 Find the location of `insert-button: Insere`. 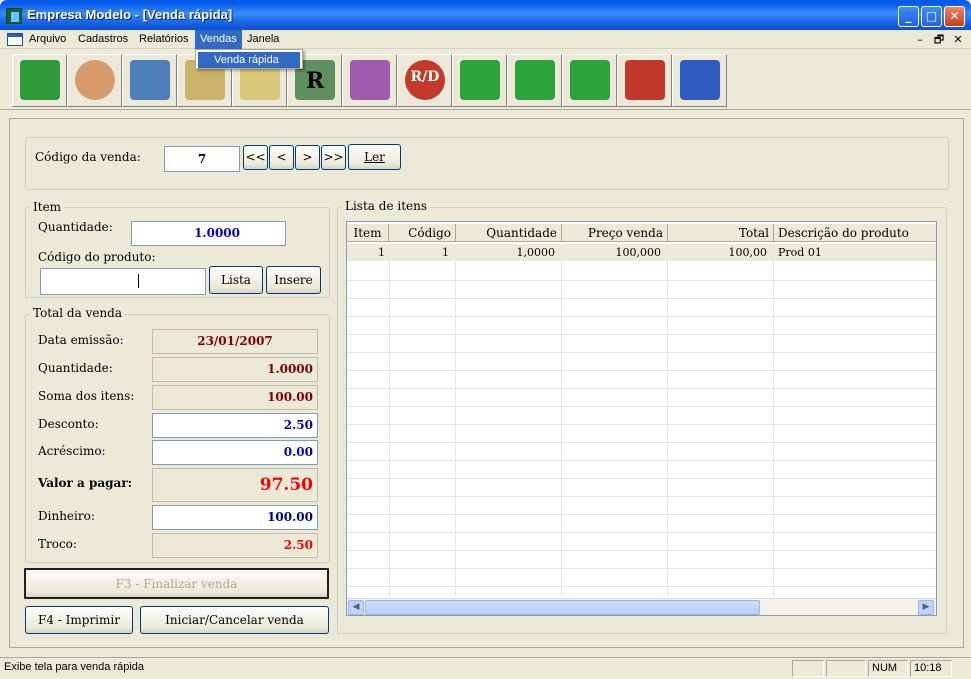

insert-button: Insere is located at coordinates (293, 280).